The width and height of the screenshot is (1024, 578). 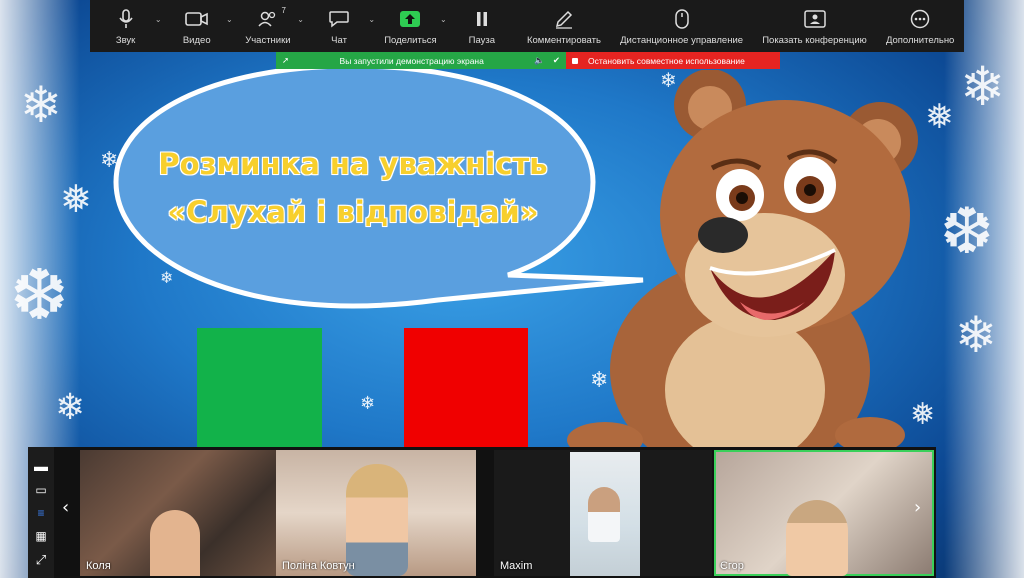 I want to click on remote-control-mouse-icon, so click(x=681, y=19).